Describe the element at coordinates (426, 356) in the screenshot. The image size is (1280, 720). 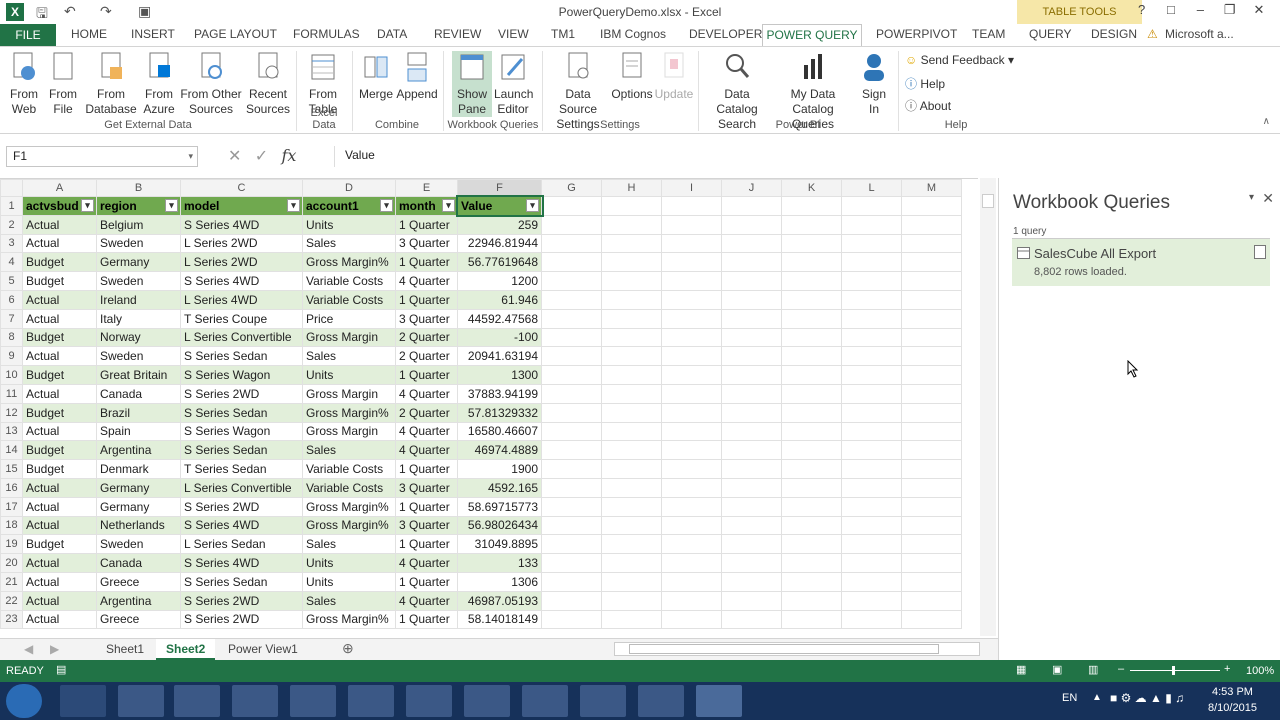
I see `table-cell: 2 Quarter` at that location.